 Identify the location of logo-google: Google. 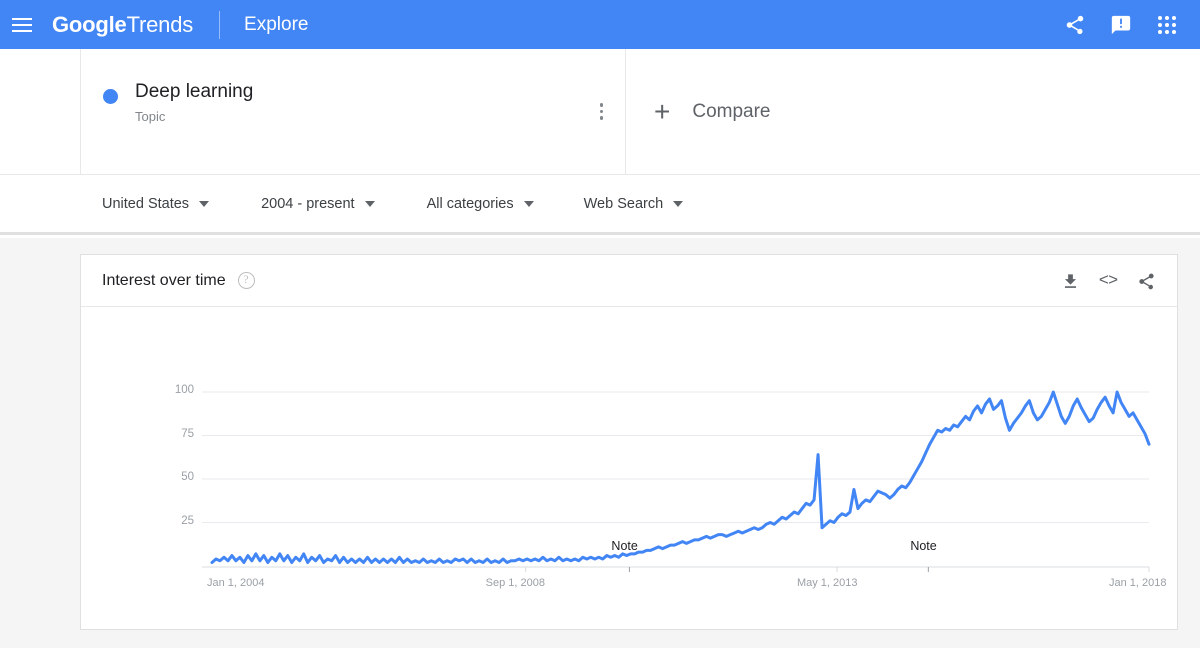
(89, 24).